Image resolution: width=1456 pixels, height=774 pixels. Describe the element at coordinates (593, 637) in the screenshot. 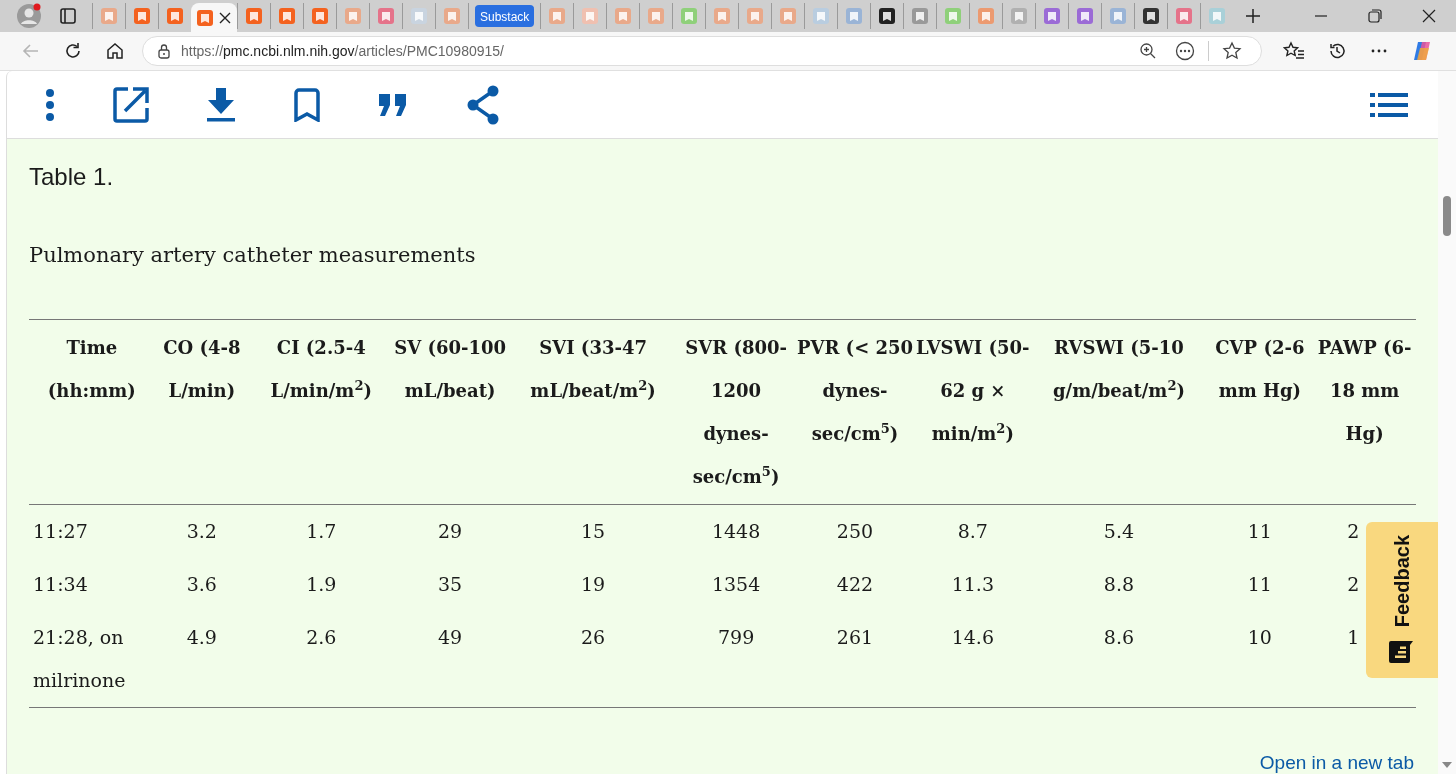

I see `table-cell: 26` at that location.